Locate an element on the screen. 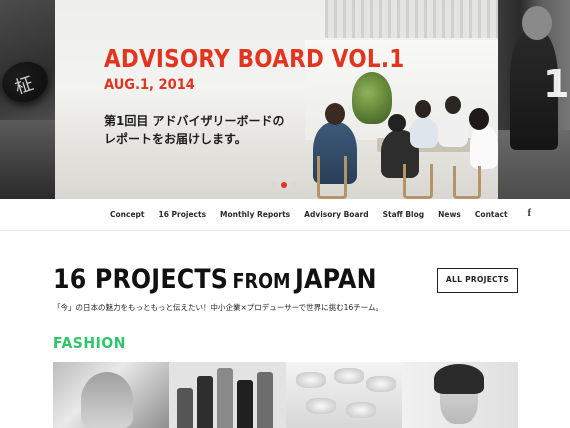 The width and height of the screenshot is (570, 428). nav-item-staff-blog: Staff Blog is located at coordinates (404, 214).